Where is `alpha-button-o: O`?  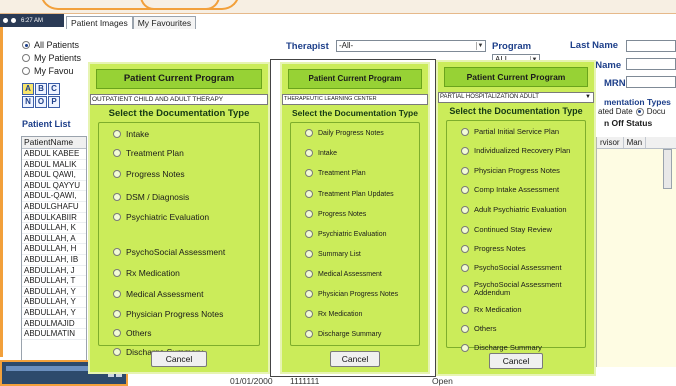 alpha-button-o: O is located at coordinates (41, 102).